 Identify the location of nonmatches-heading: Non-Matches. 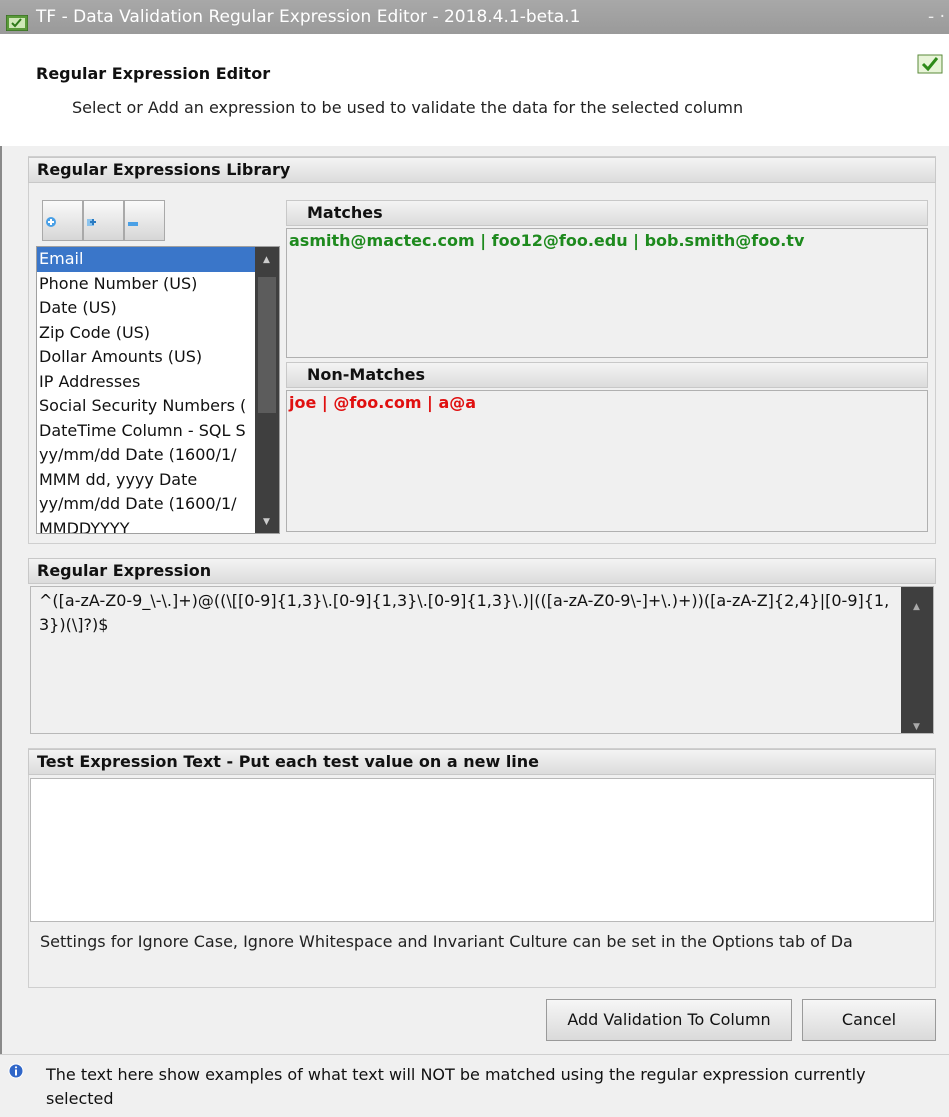
(607, 375).